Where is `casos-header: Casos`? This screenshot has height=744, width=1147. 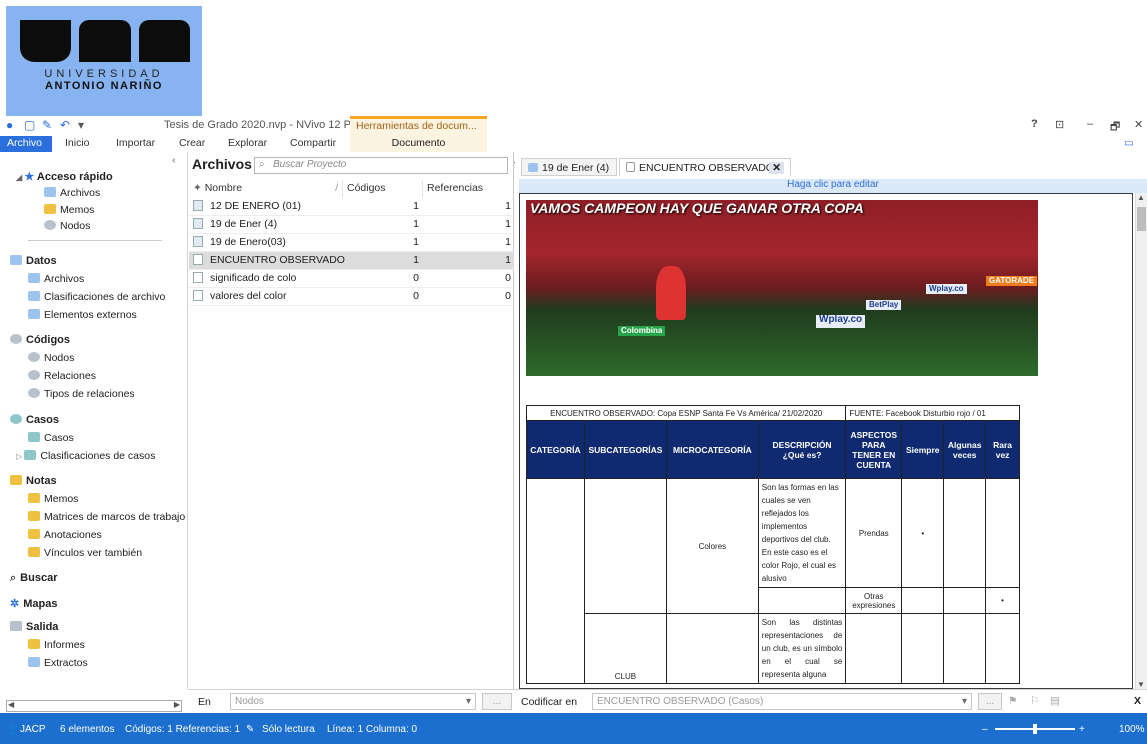 casos-header: Casos is located at coordinates (34, 420).